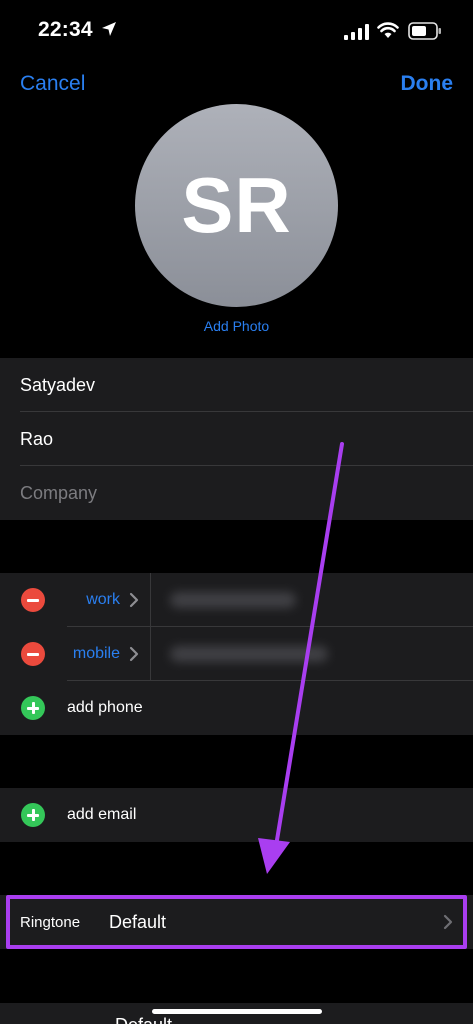 The height and width of the screenshot is (1024, 473). Describe the element at coordinates (65, 29) in the screenshot. I see `status-time: 22:34` at that location.